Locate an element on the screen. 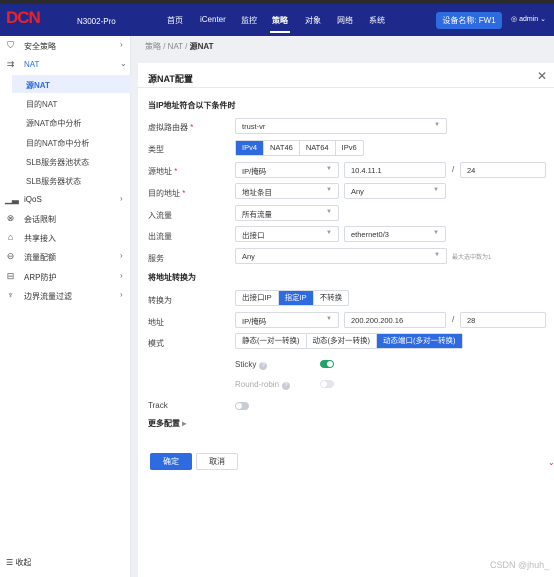  breadcrumb: 策略 / NAT / 源NAT is located at coordinates (179, 46).